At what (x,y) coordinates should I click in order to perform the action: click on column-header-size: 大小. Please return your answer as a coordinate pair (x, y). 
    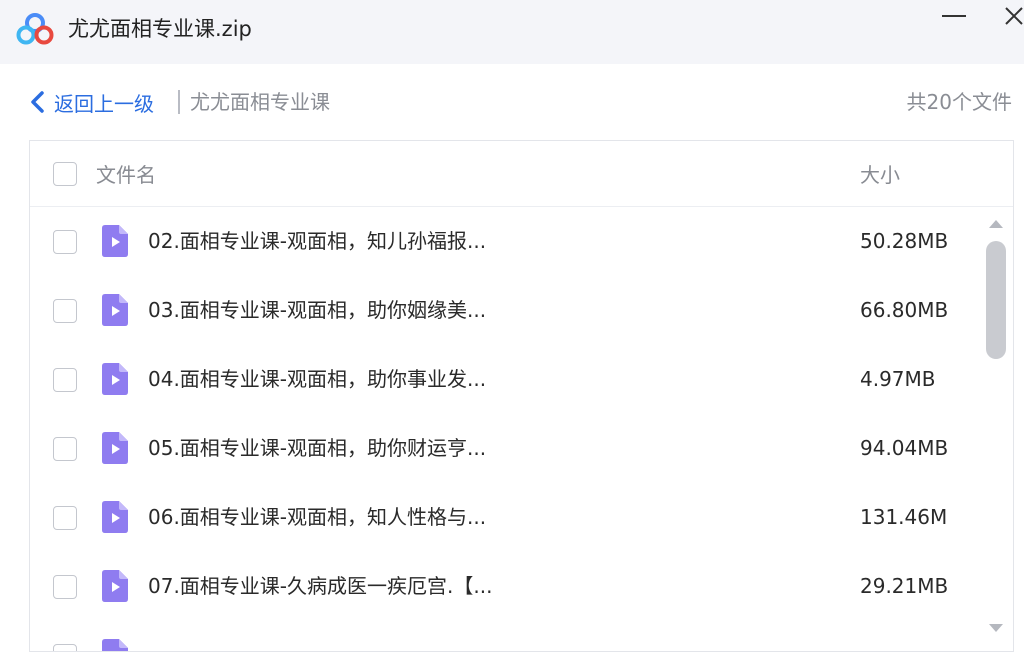
    Looking at the image, I should click on (880, 173).